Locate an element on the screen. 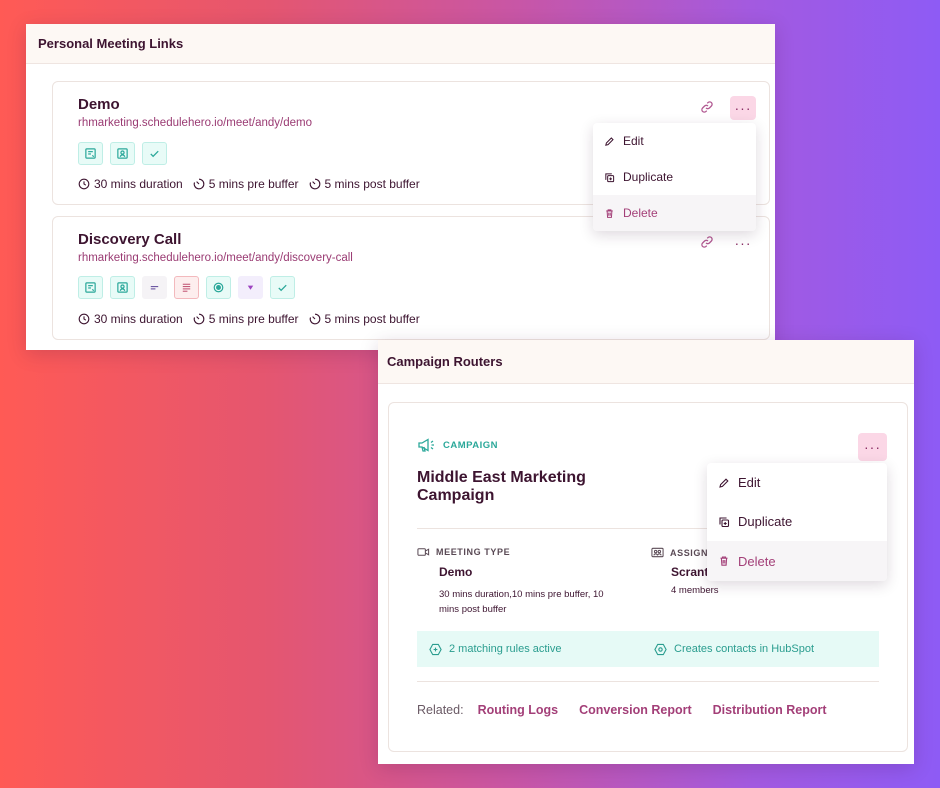 The height and width of the screenshot is (788, 940). meeting-link-options-menu: Edit Duplicate Delete is located at coordinates (674, 177).